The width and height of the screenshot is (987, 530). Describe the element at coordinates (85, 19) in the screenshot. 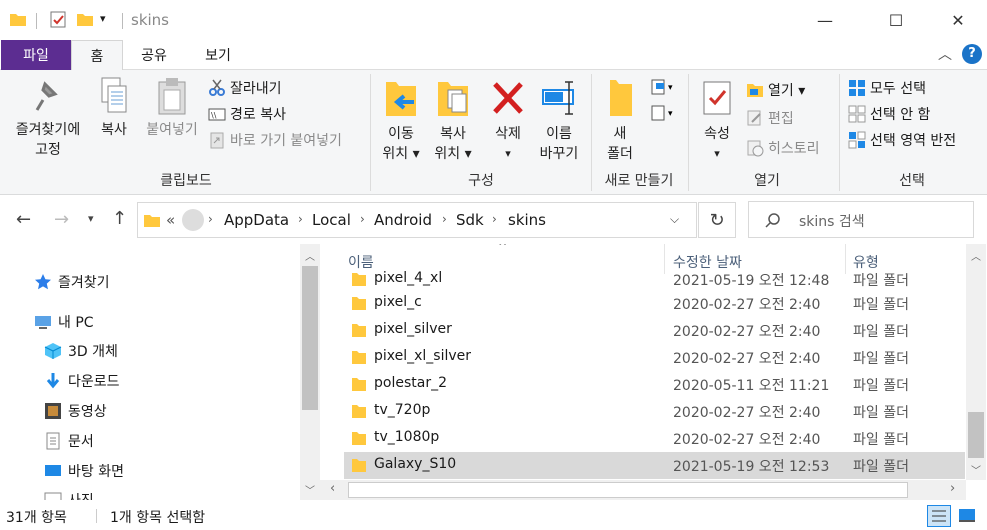

I see `new-folder-qat-icon` at that location.